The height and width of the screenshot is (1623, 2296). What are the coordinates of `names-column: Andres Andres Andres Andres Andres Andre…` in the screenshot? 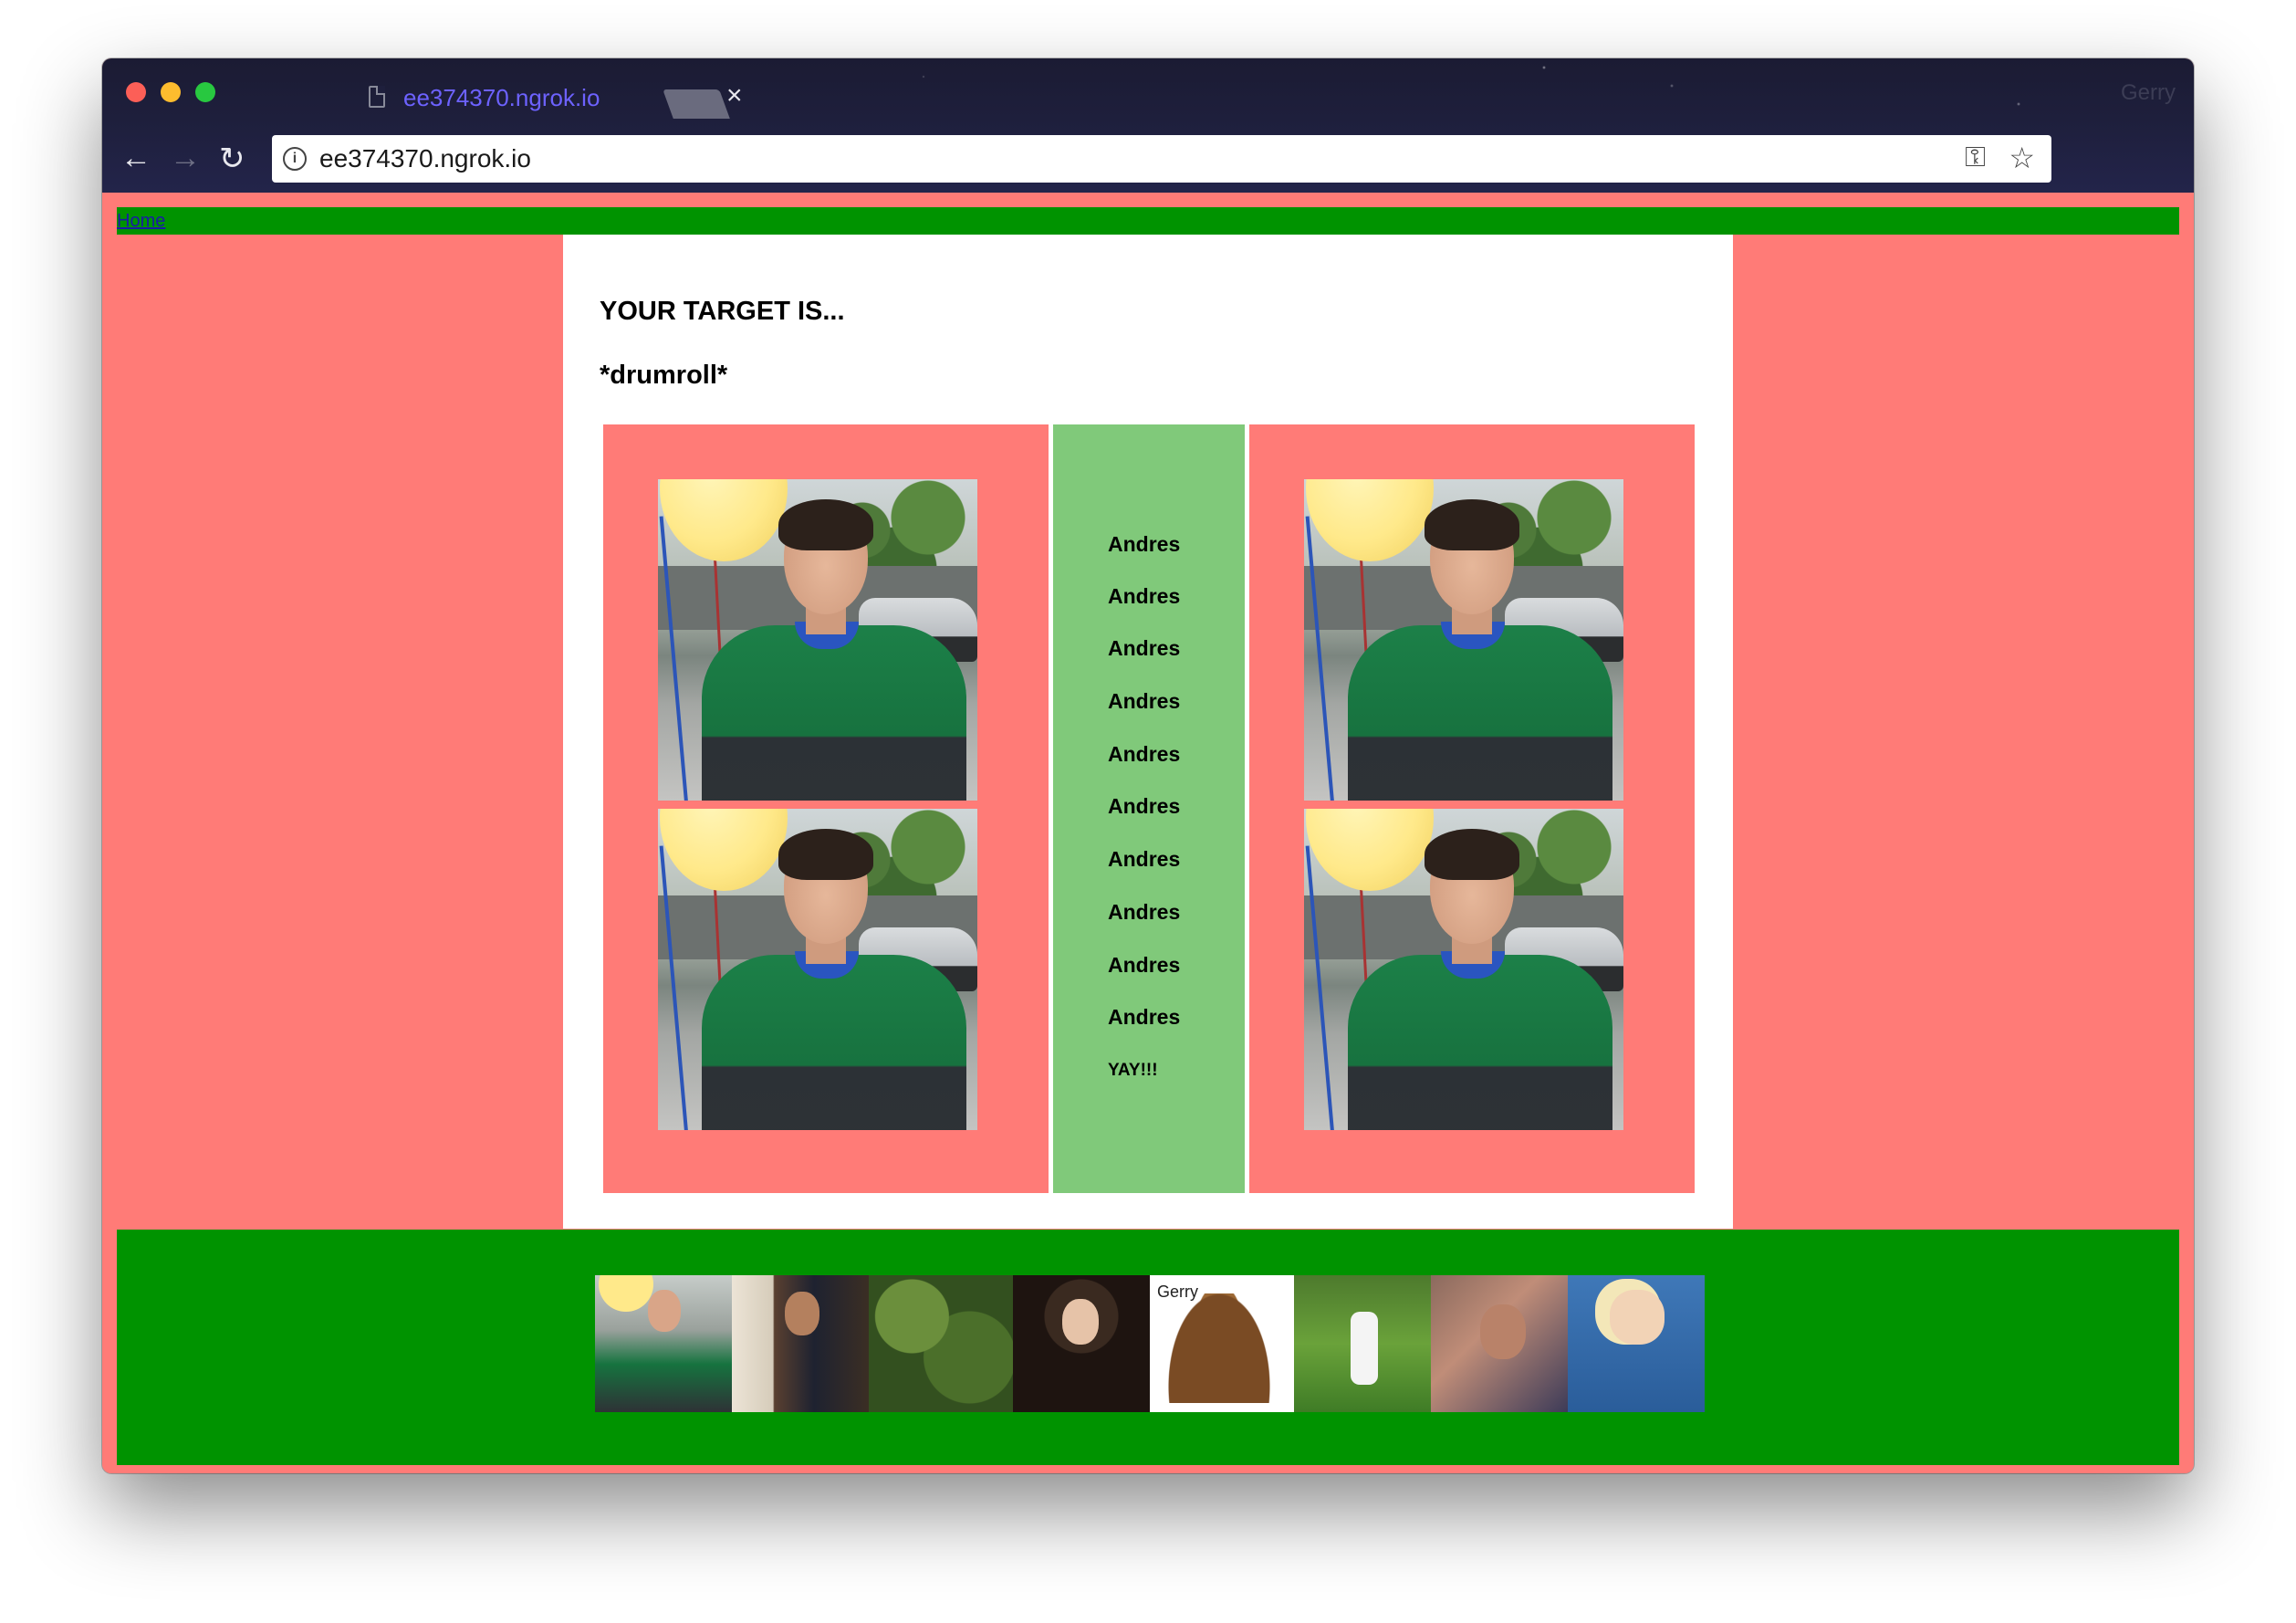 It's located at (1149, 808).